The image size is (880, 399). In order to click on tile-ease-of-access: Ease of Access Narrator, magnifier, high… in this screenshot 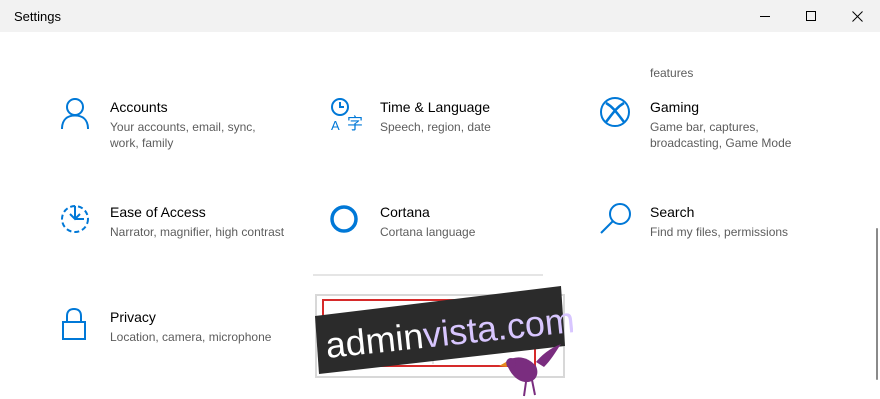, I will do `click(175, 234)`.